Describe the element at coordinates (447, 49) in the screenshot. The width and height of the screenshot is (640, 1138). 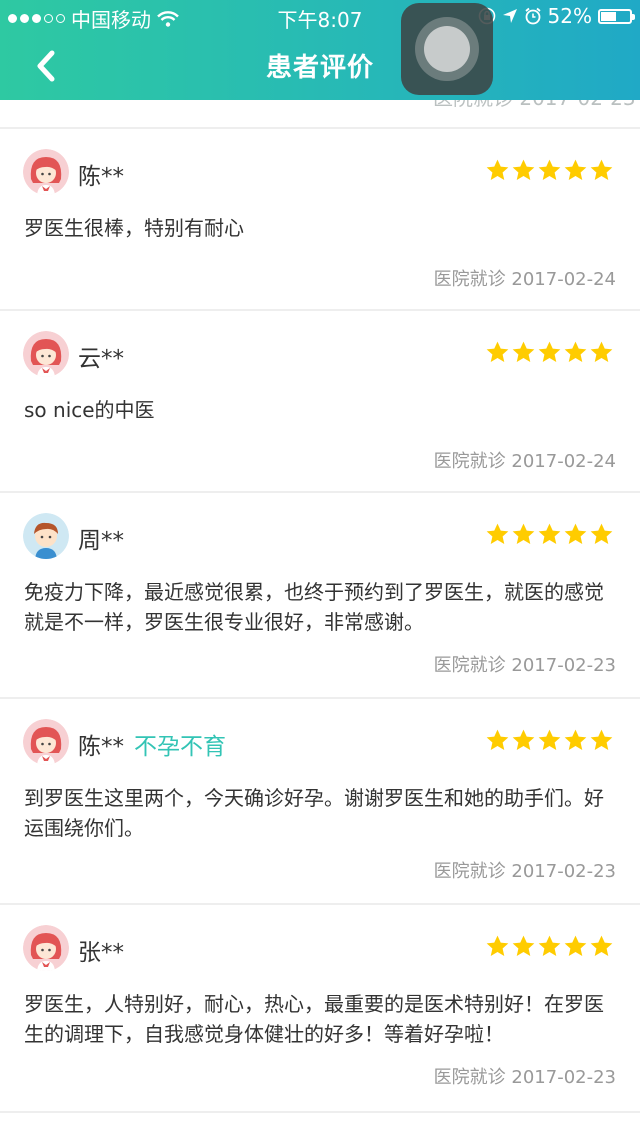
I see `assistive-touch-button` at that location.